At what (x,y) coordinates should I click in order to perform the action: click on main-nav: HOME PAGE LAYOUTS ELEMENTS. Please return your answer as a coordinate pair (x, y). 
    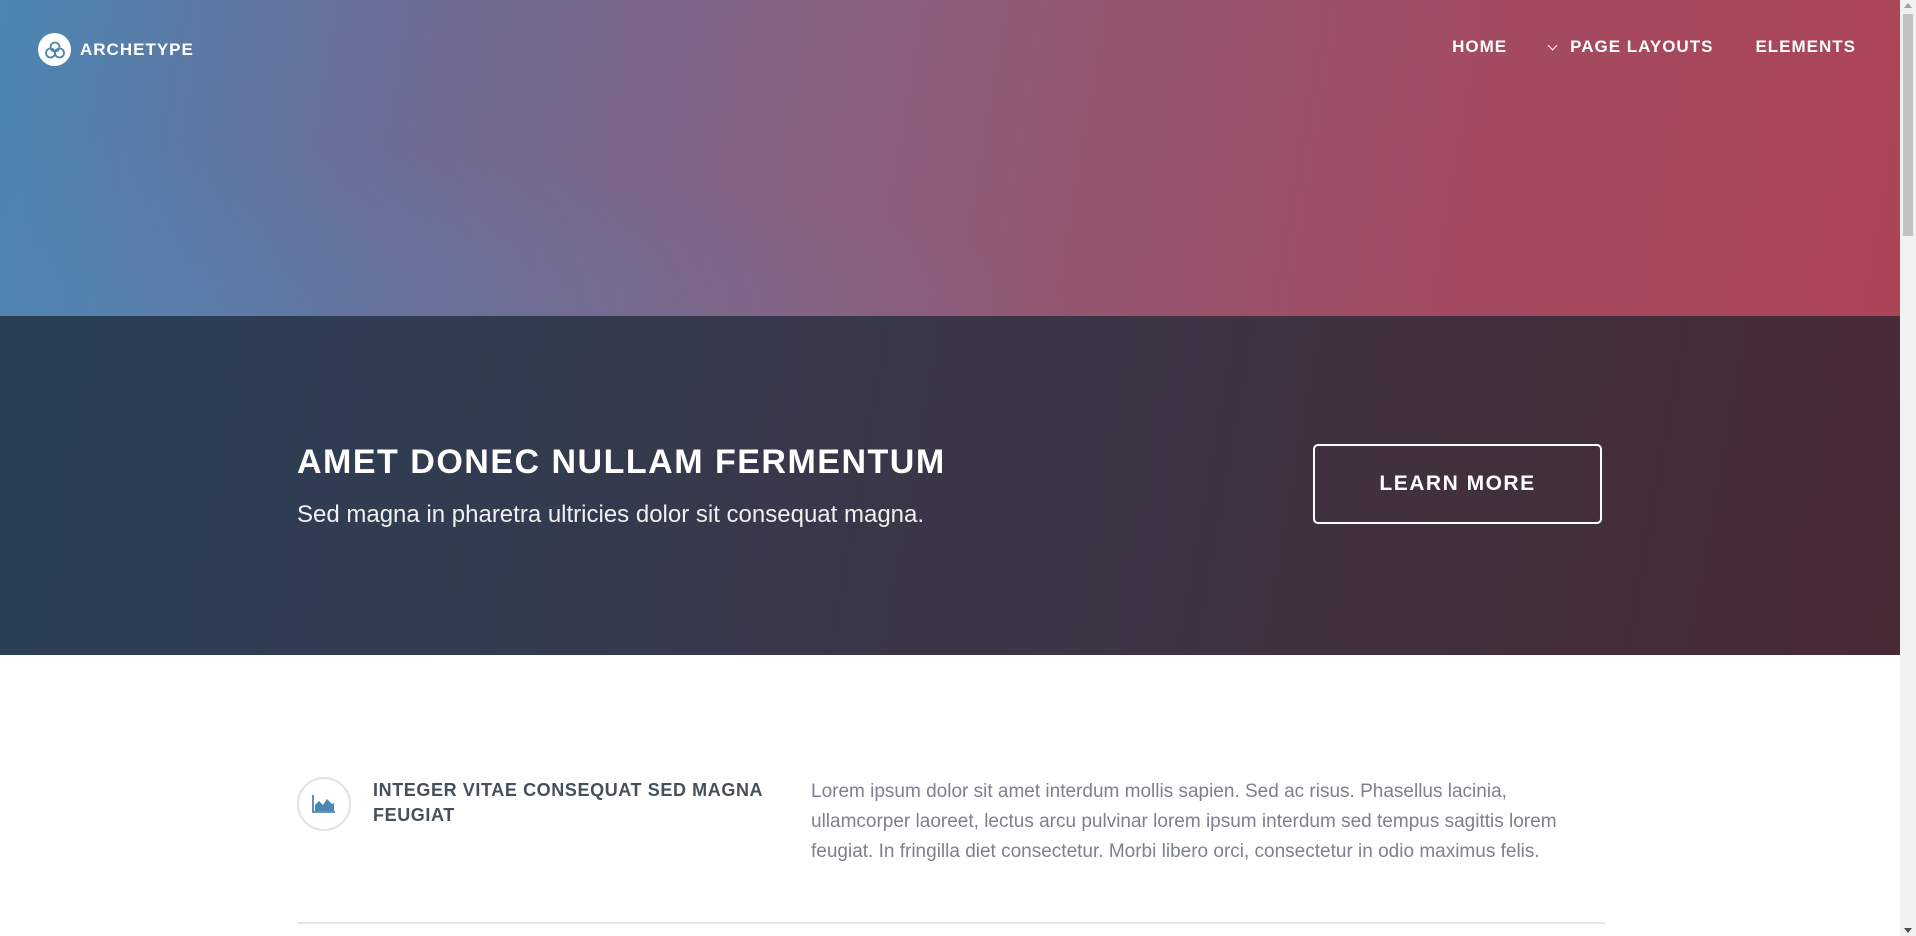
    Looking at the image, I should click on (1633, 47).